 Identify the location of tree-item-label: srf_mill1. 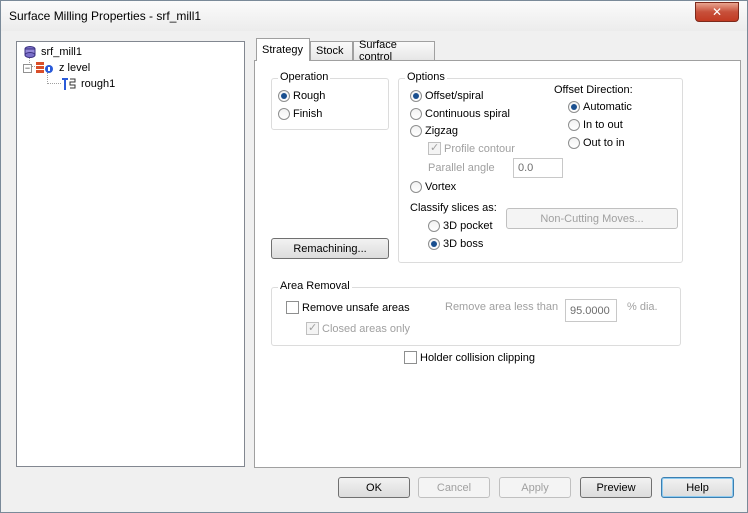
(61, 52).